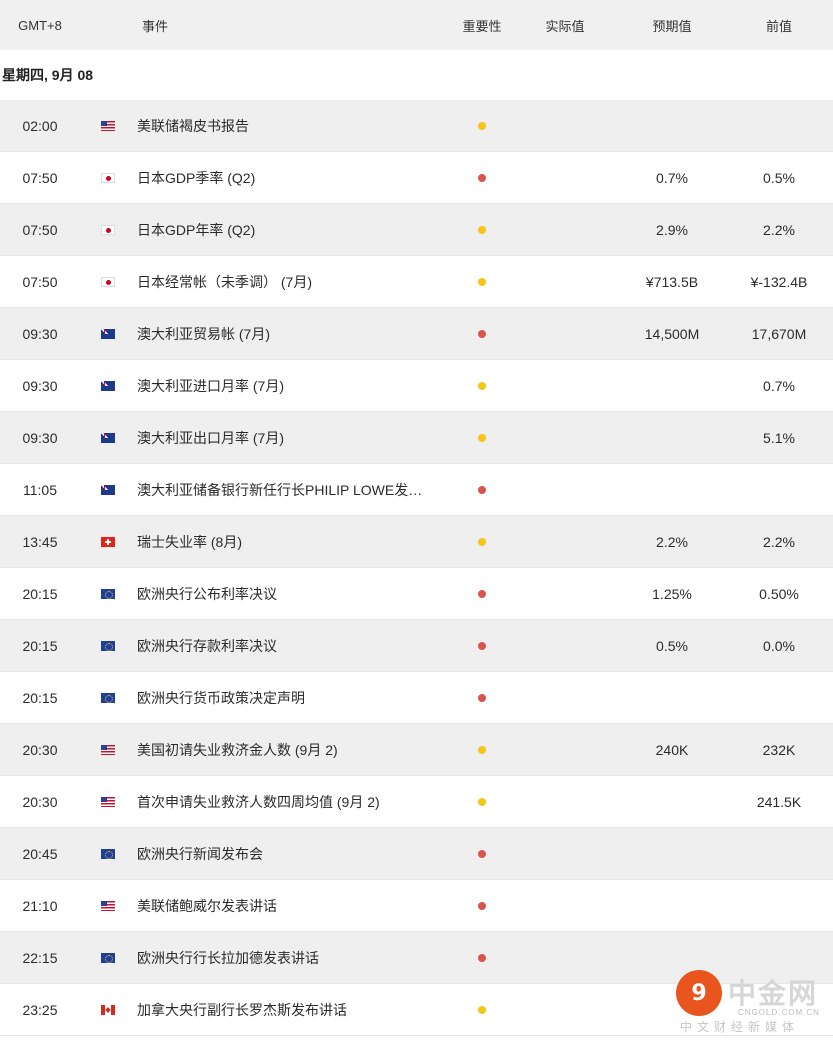 This screenshot has height=1041, width=833. Describe the element at coordinates (294, 645) in the screenshot. I see `event-name-cell: 欧洲央行存款利率决议` at that location.